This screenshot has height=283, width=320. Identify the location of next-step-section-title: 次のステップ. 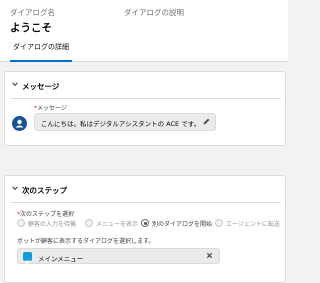
(44, 190).